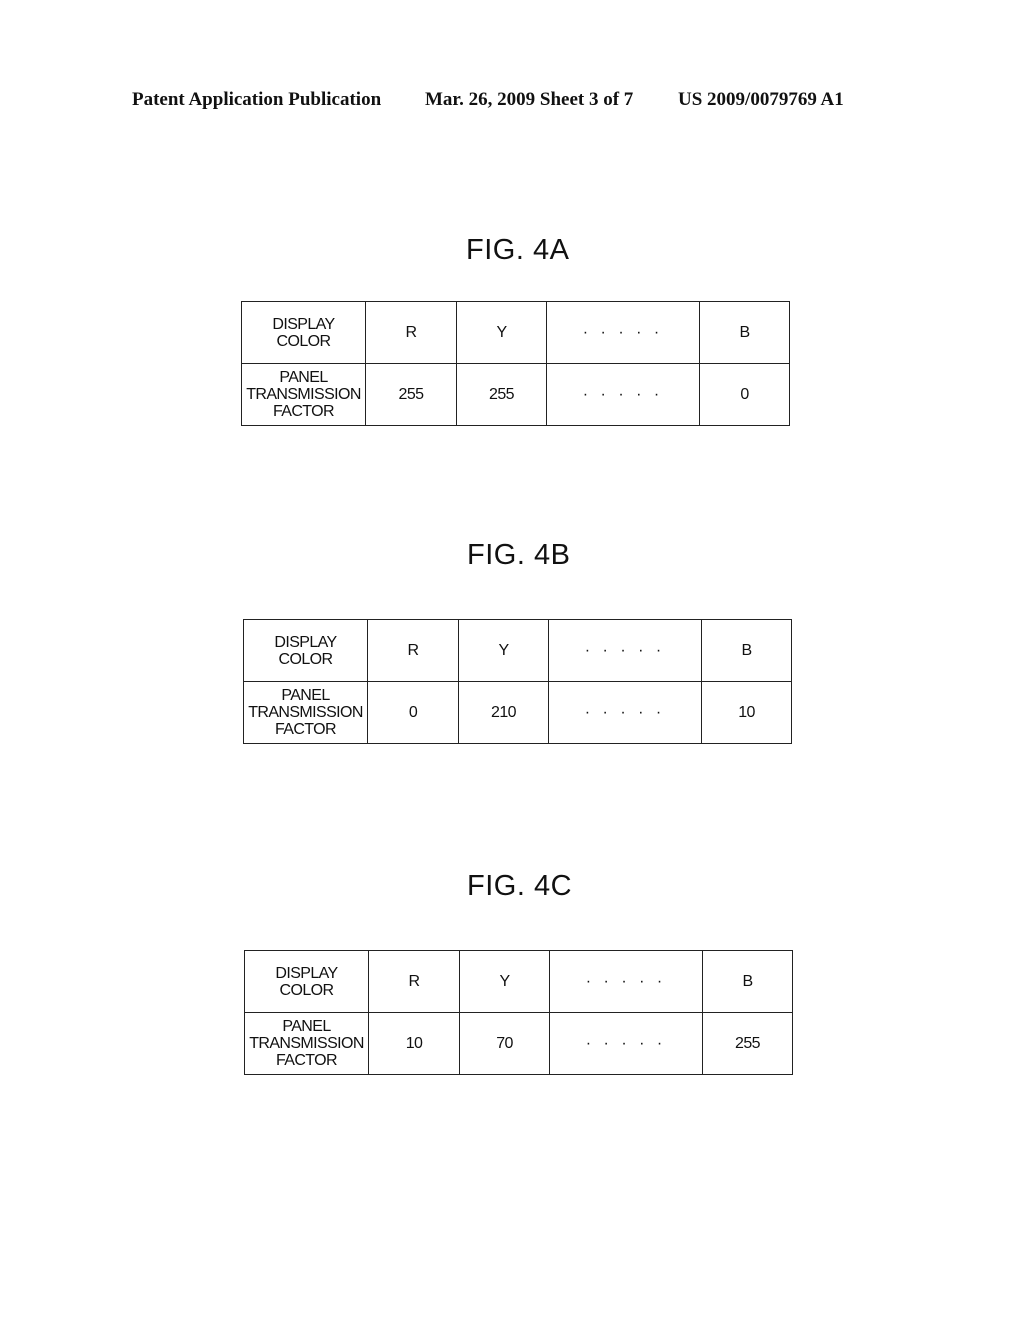 The width and height of the screenshot is (1024, 1320). I want to click on figure-title-4a: FIG. 4A, so click(518, 250).